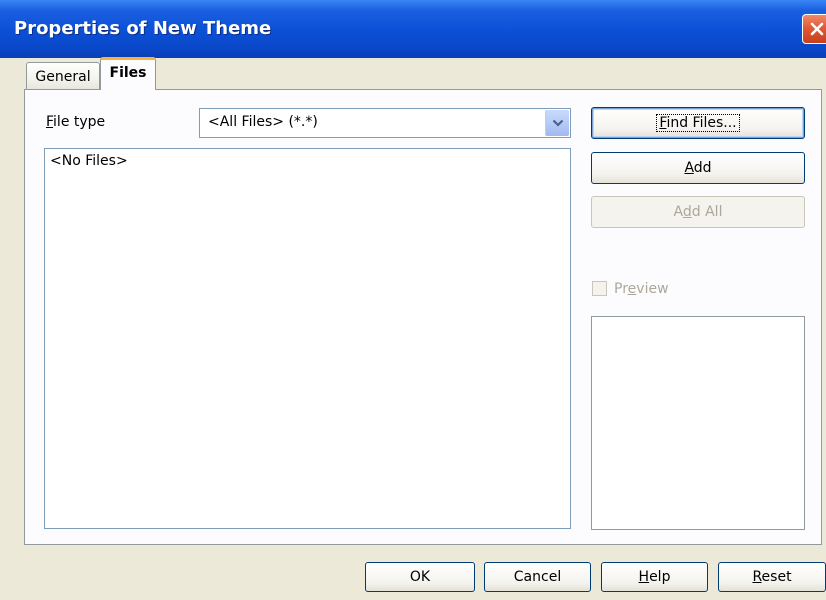 This screenshot has width=826, height=600. I want to click on reset-button: Reset, so click(772, 577).